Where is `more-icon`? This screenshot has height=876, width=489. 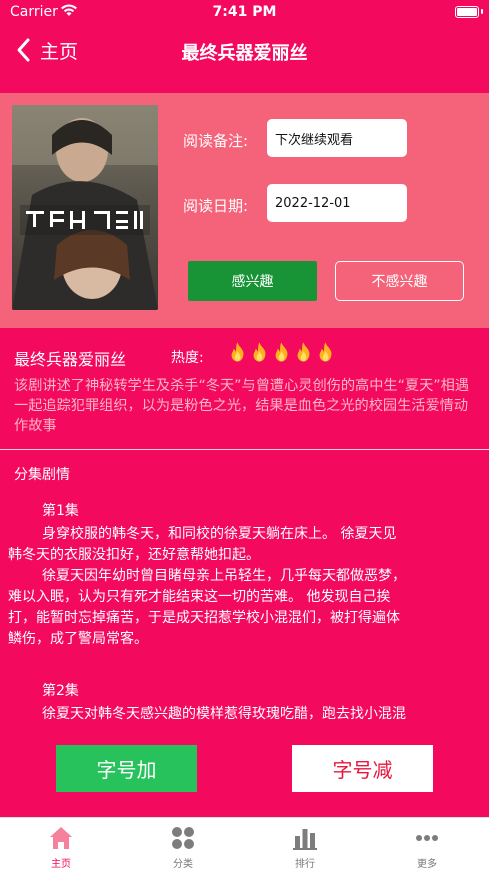
more-icon is located at coordinates (427, 838).